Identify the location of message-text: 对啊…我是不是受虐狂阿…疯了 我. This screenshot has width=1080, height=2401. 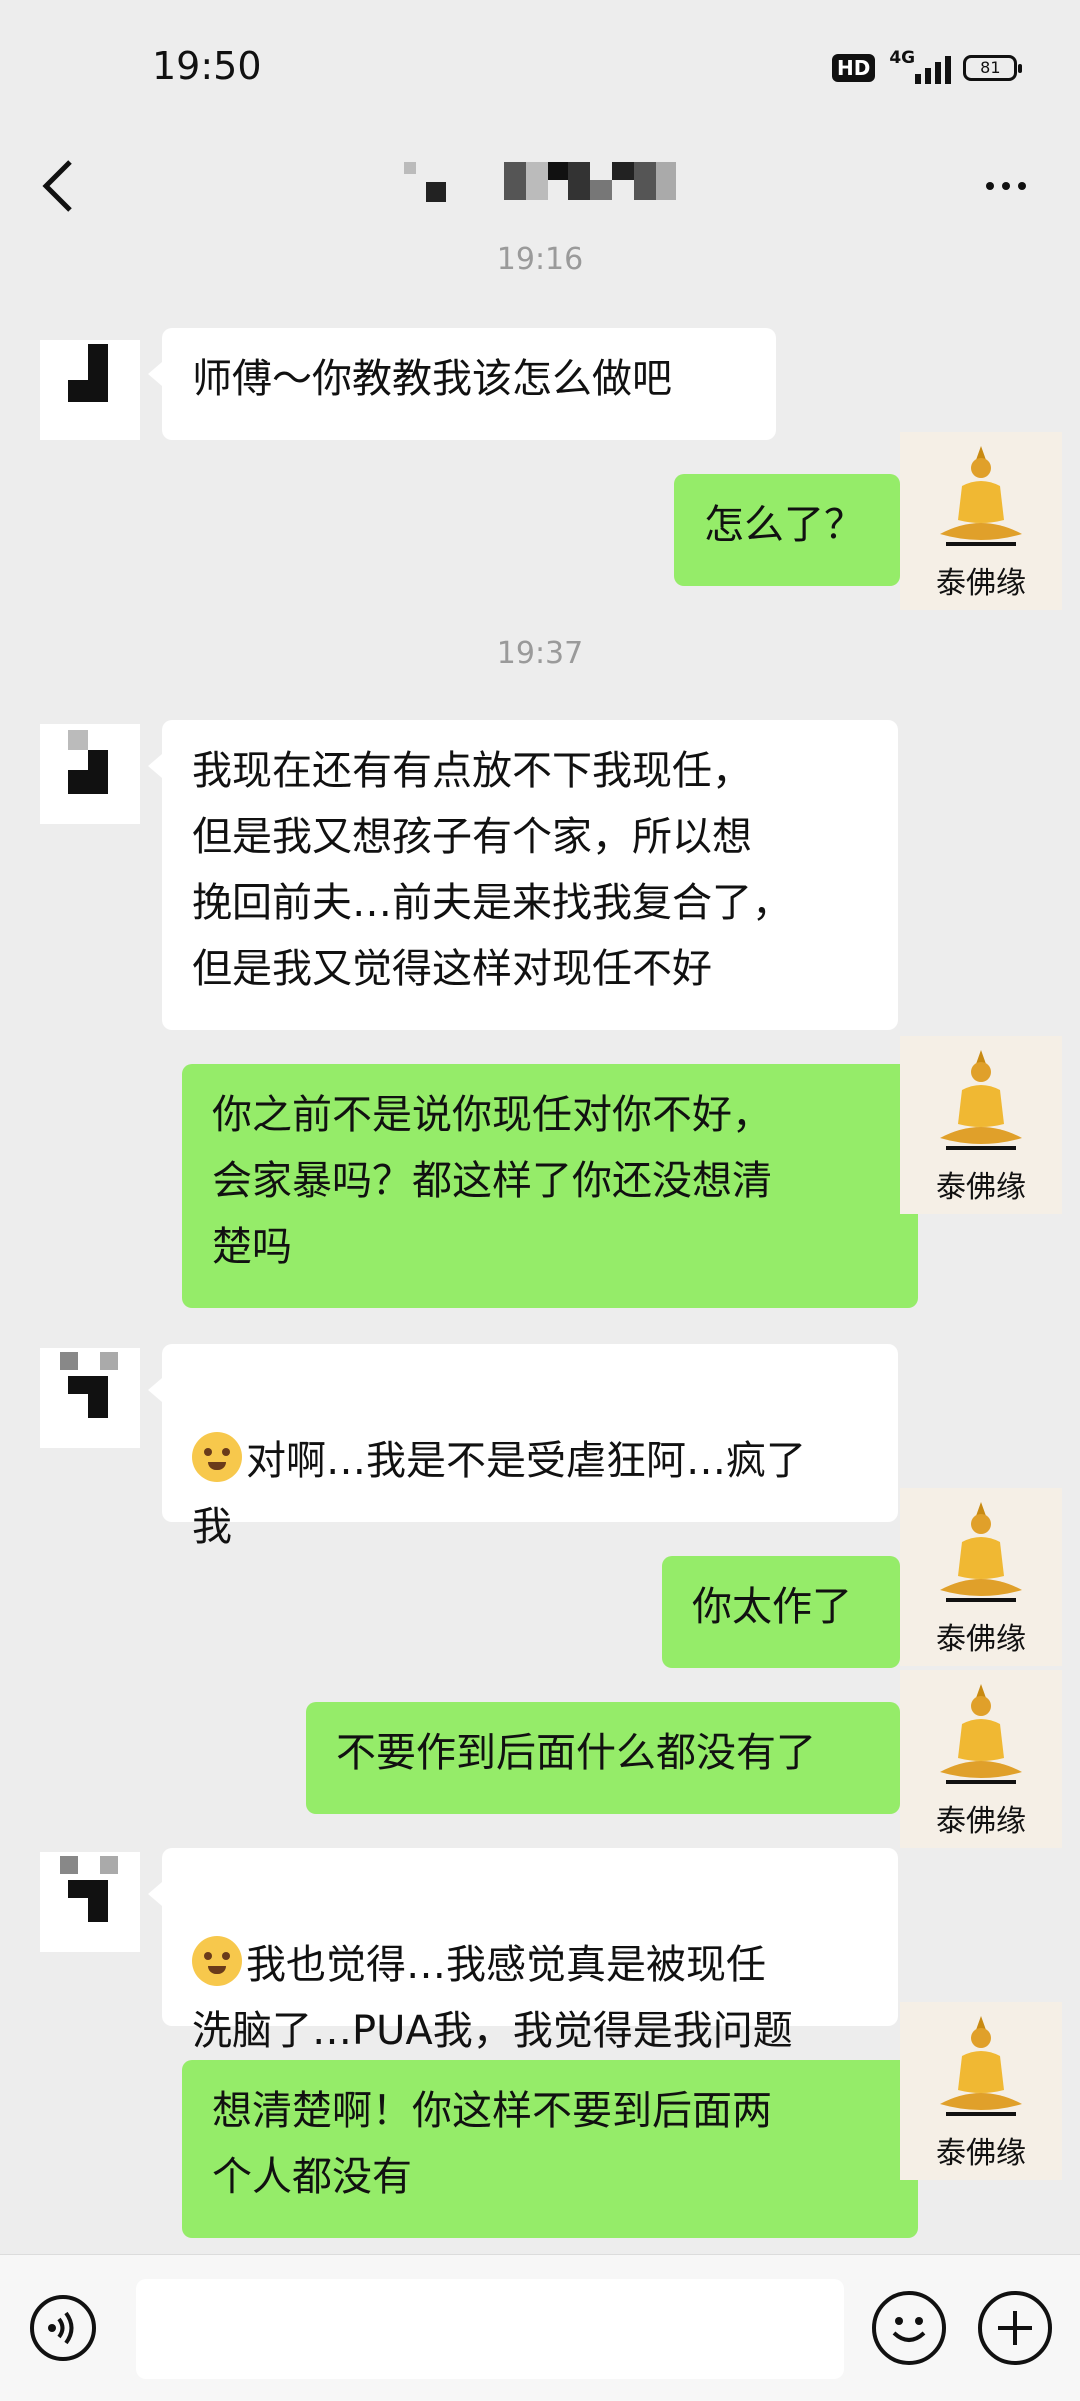
(499, 1494).